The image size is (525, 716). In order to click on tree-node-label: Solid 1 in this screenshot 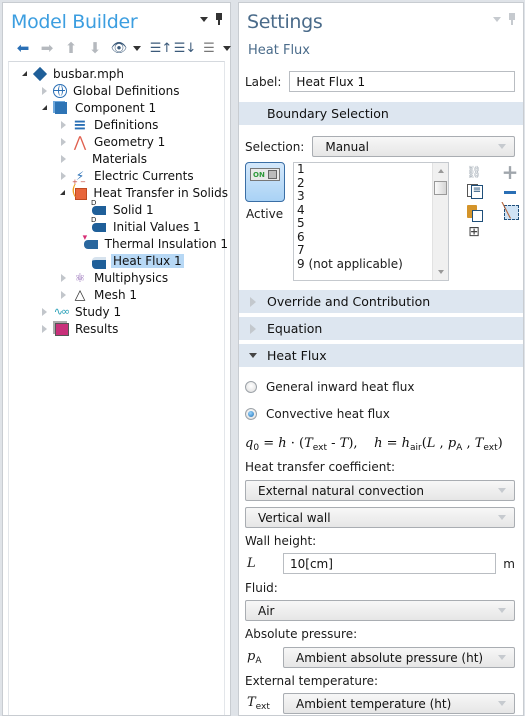, I will do `click(133, 209)`.